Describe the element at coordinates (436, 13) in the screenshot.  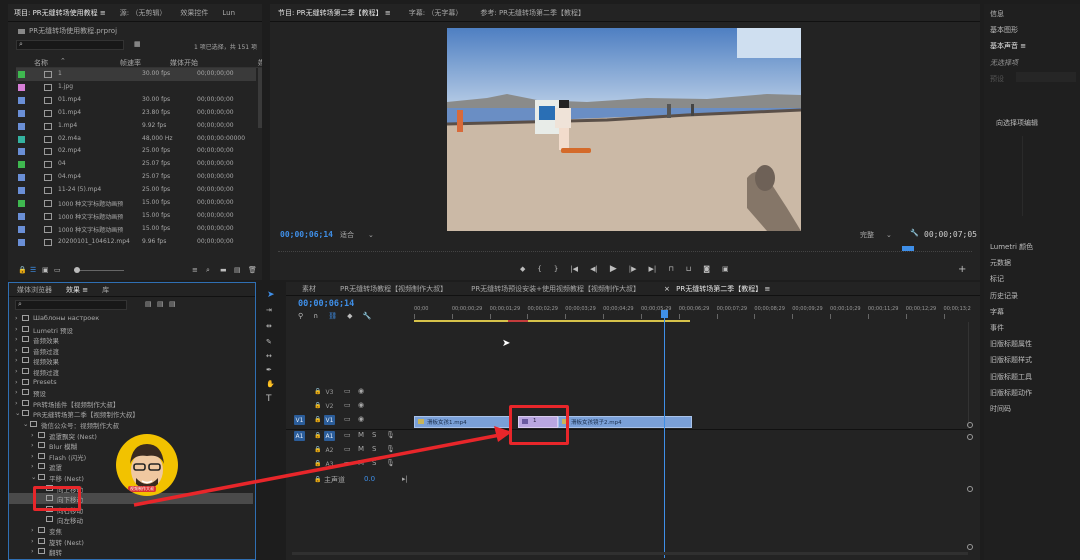
I see `tab-captions: 字幕: （无字幕）` at that location.